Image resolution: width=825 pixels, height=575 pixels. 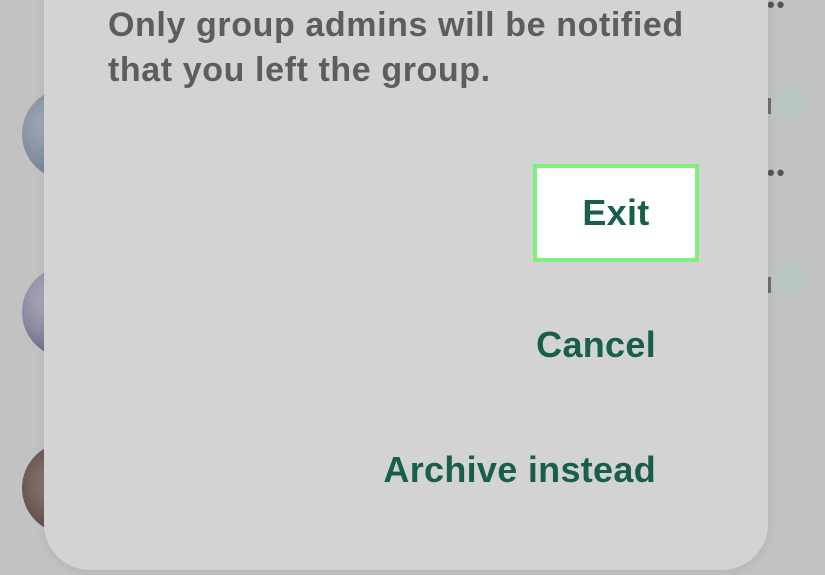 I want to click on unread-badge, so click(x=790, y=276).